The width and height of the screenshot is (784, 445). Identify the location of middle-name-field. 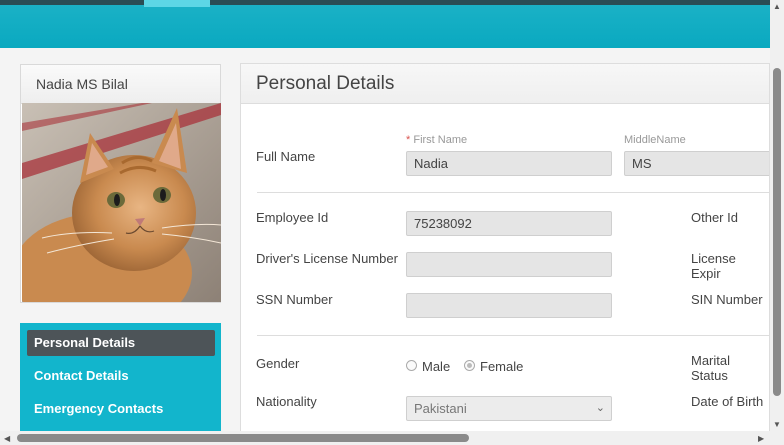
(696, 163).